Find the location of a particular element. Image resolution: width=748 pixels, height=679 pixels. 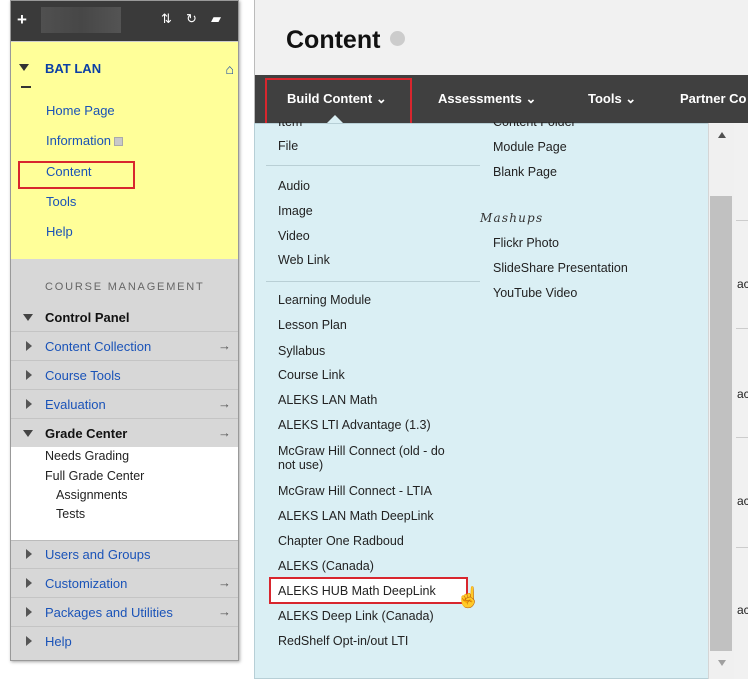

menu-item-syllabus: Syllabus is located at coordinates (301, 351).